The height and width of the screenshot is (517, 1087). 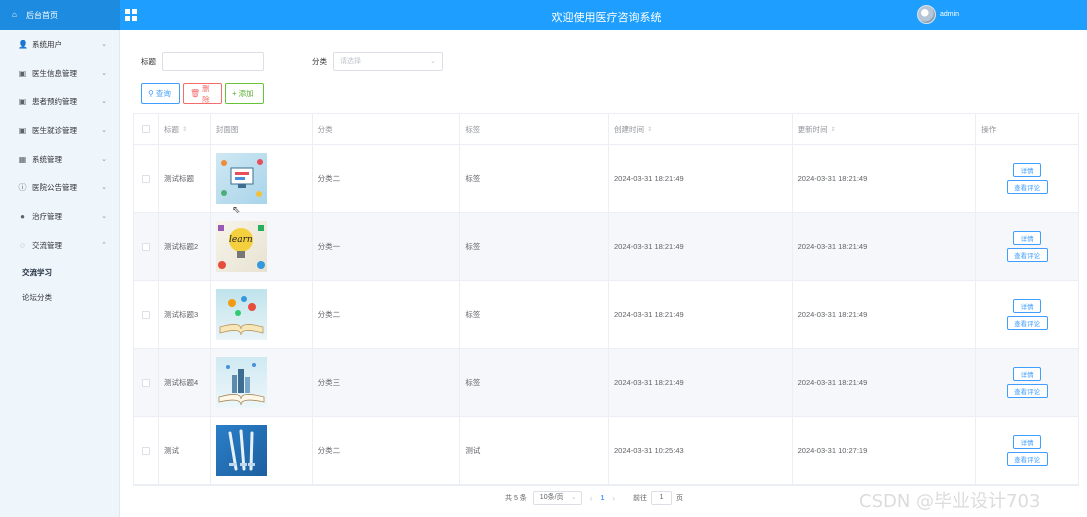 I want to click on cell-title: 测试标题3, so click(x=185, y=314).